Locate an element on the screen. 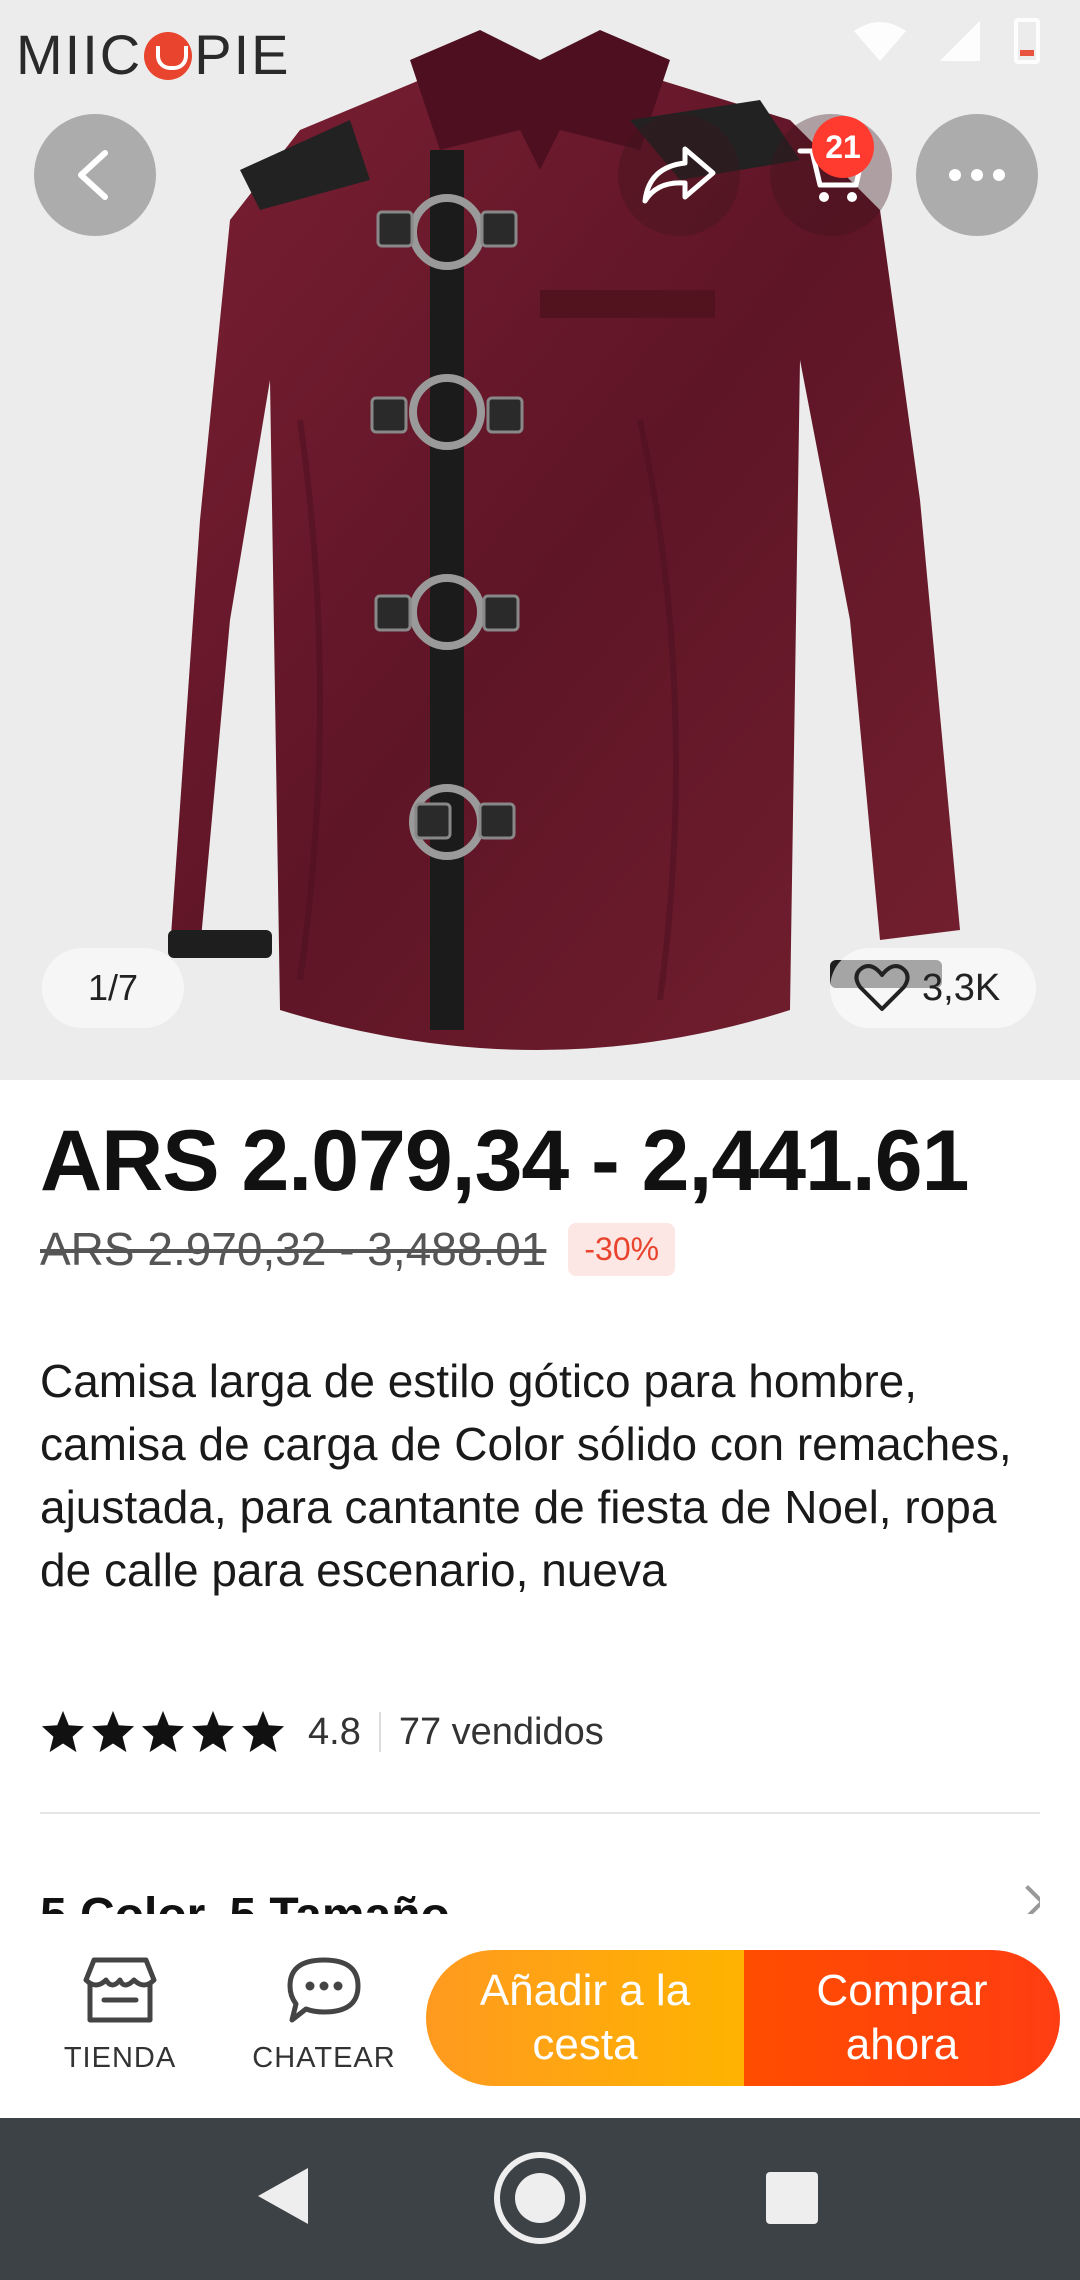 The image size is (1080, 2280). back-button is located at coordinates (95, 175).